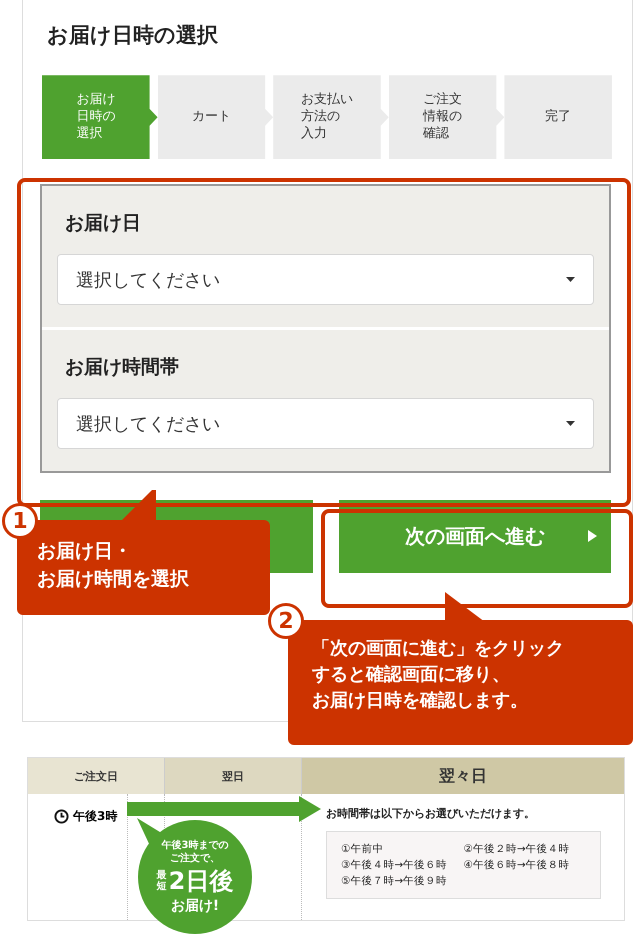  I want to click on time-slot: ②午後２時→午後４時, so click(525, 849).